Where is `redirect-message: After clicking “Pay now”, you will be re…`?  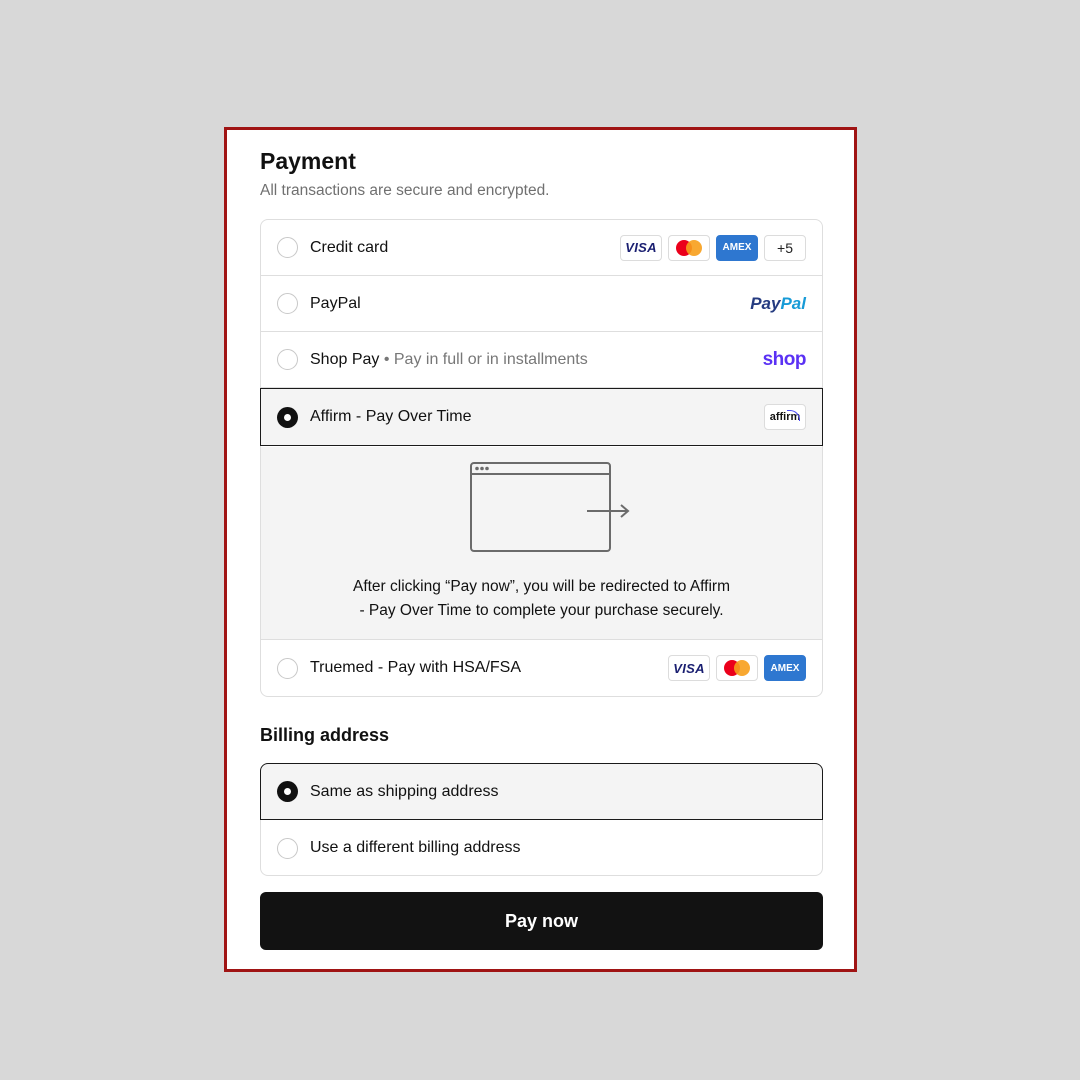
redirect-message: After clicking “Pay now”, you will be re… is located at coordinates (541, 598).